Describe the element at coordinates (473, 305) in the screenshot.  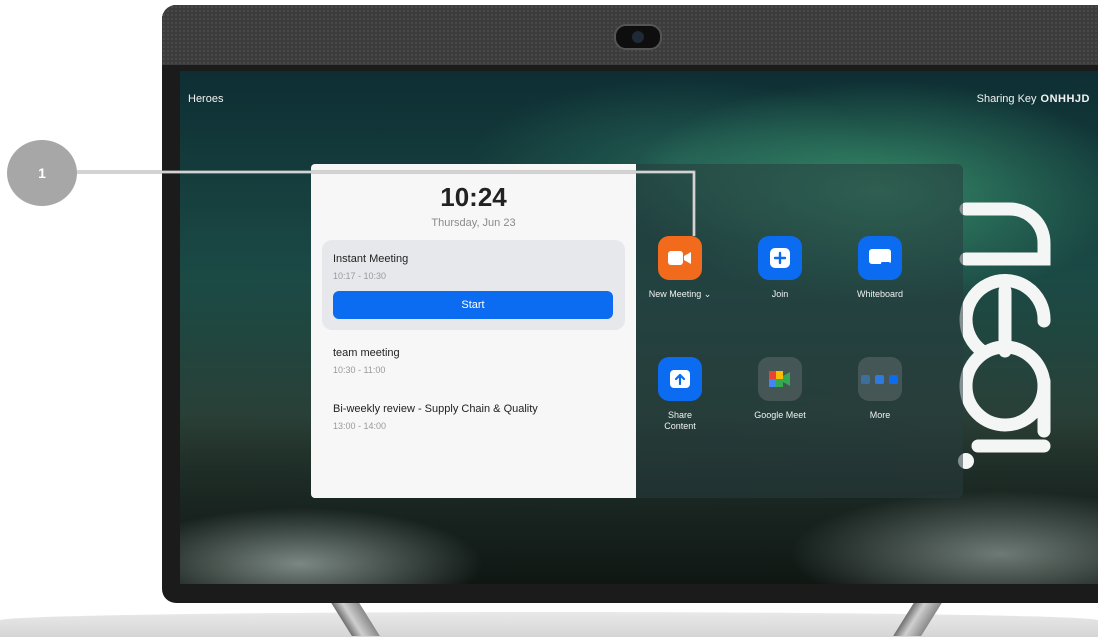
I see `start-meeting-button: Start` at that location.